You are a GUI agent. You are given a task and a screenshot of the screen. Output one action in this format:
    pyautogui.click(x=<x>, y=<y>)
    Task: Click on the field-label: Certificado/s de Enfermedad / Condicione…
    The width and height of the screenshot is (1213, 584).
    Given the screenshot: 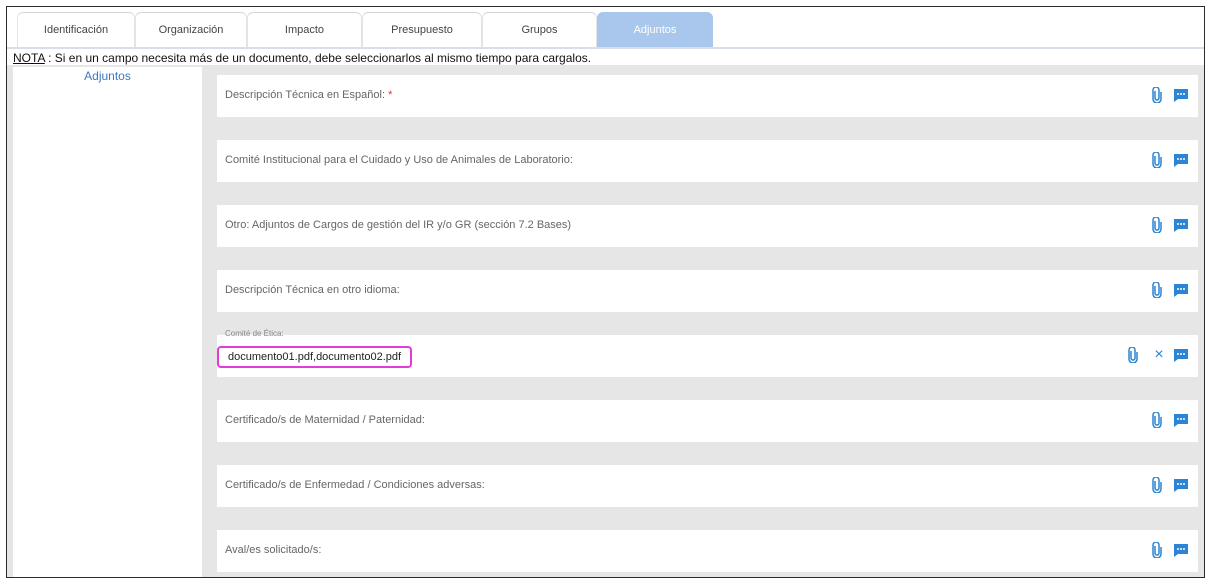 What is the action you would take?
    pyautogui.click(x=355, y=485)
    